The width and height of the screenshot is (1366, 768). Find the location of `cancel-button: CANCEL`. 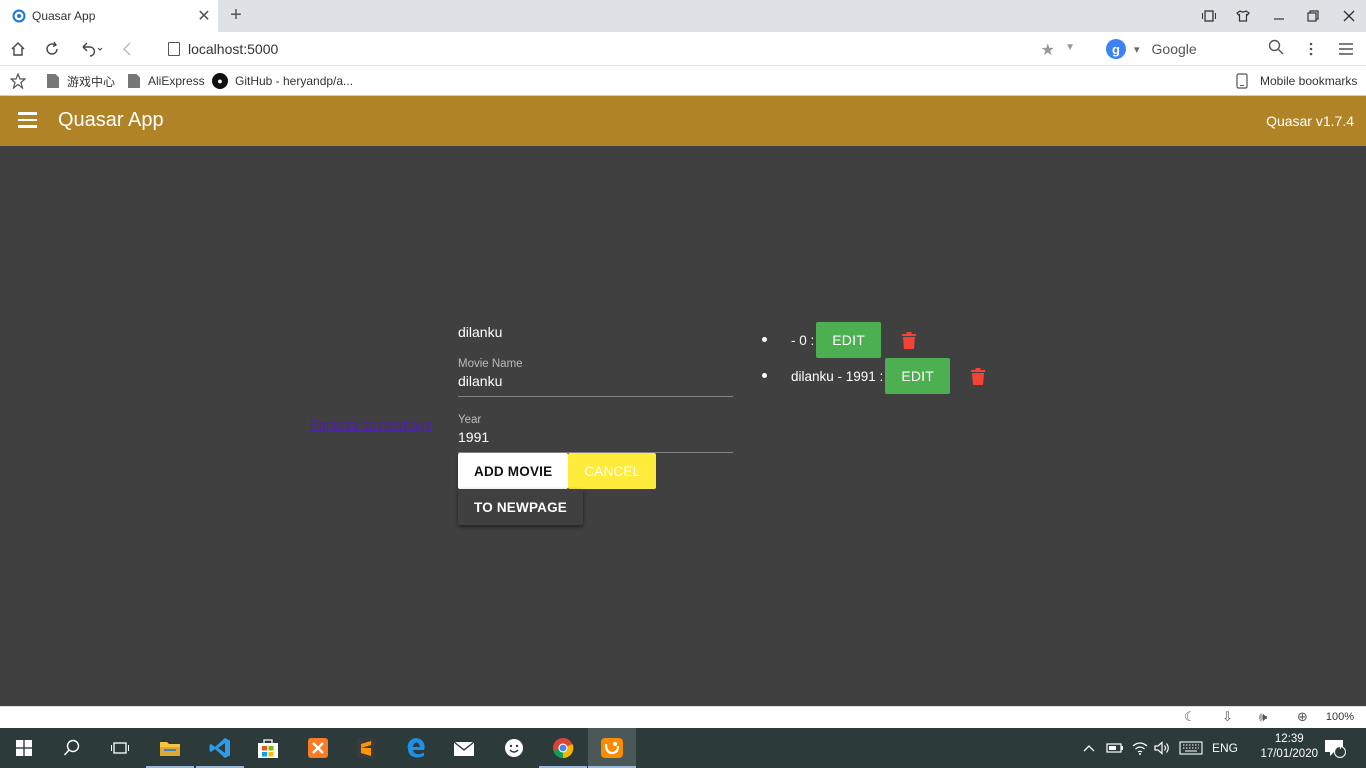

cancel-button: CANCEL is located at coordinates (612, 471).